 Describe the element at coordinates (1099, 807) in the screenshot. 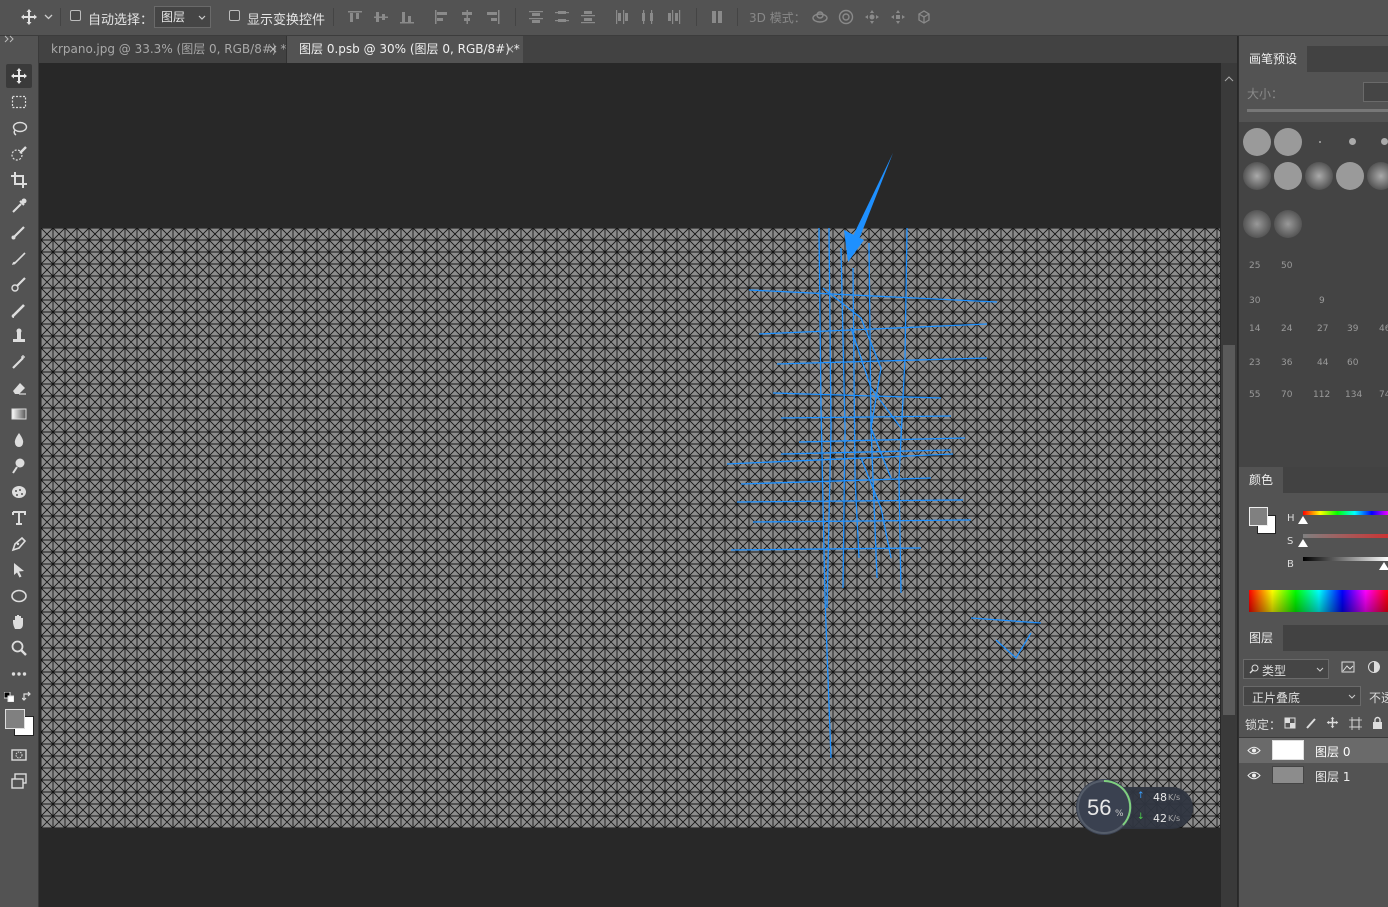

I see `usage-percent: 56` at that location.